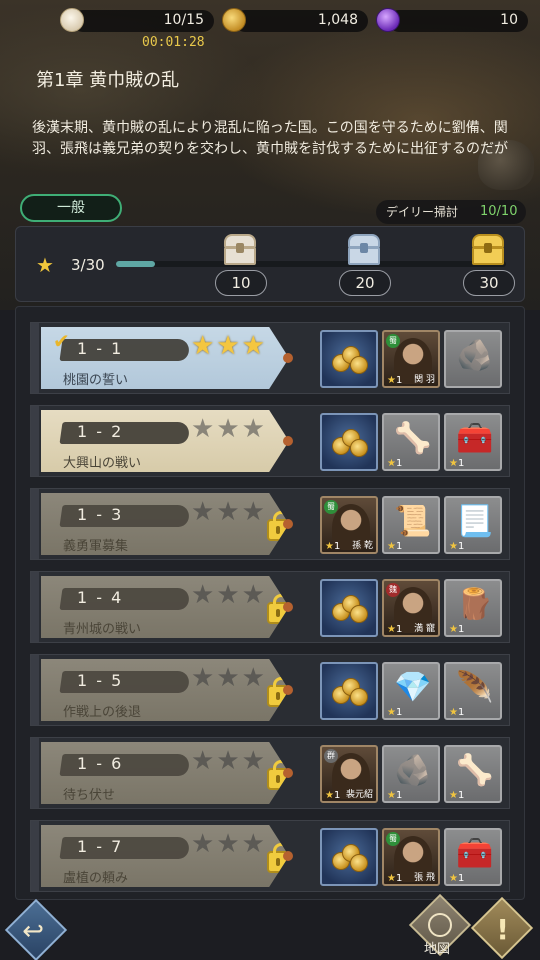  What do you see at coordinates (411, 608) in the screenshot?
I see `reward-hero: 魏満 寵 1` at bounding box center [411, 608].